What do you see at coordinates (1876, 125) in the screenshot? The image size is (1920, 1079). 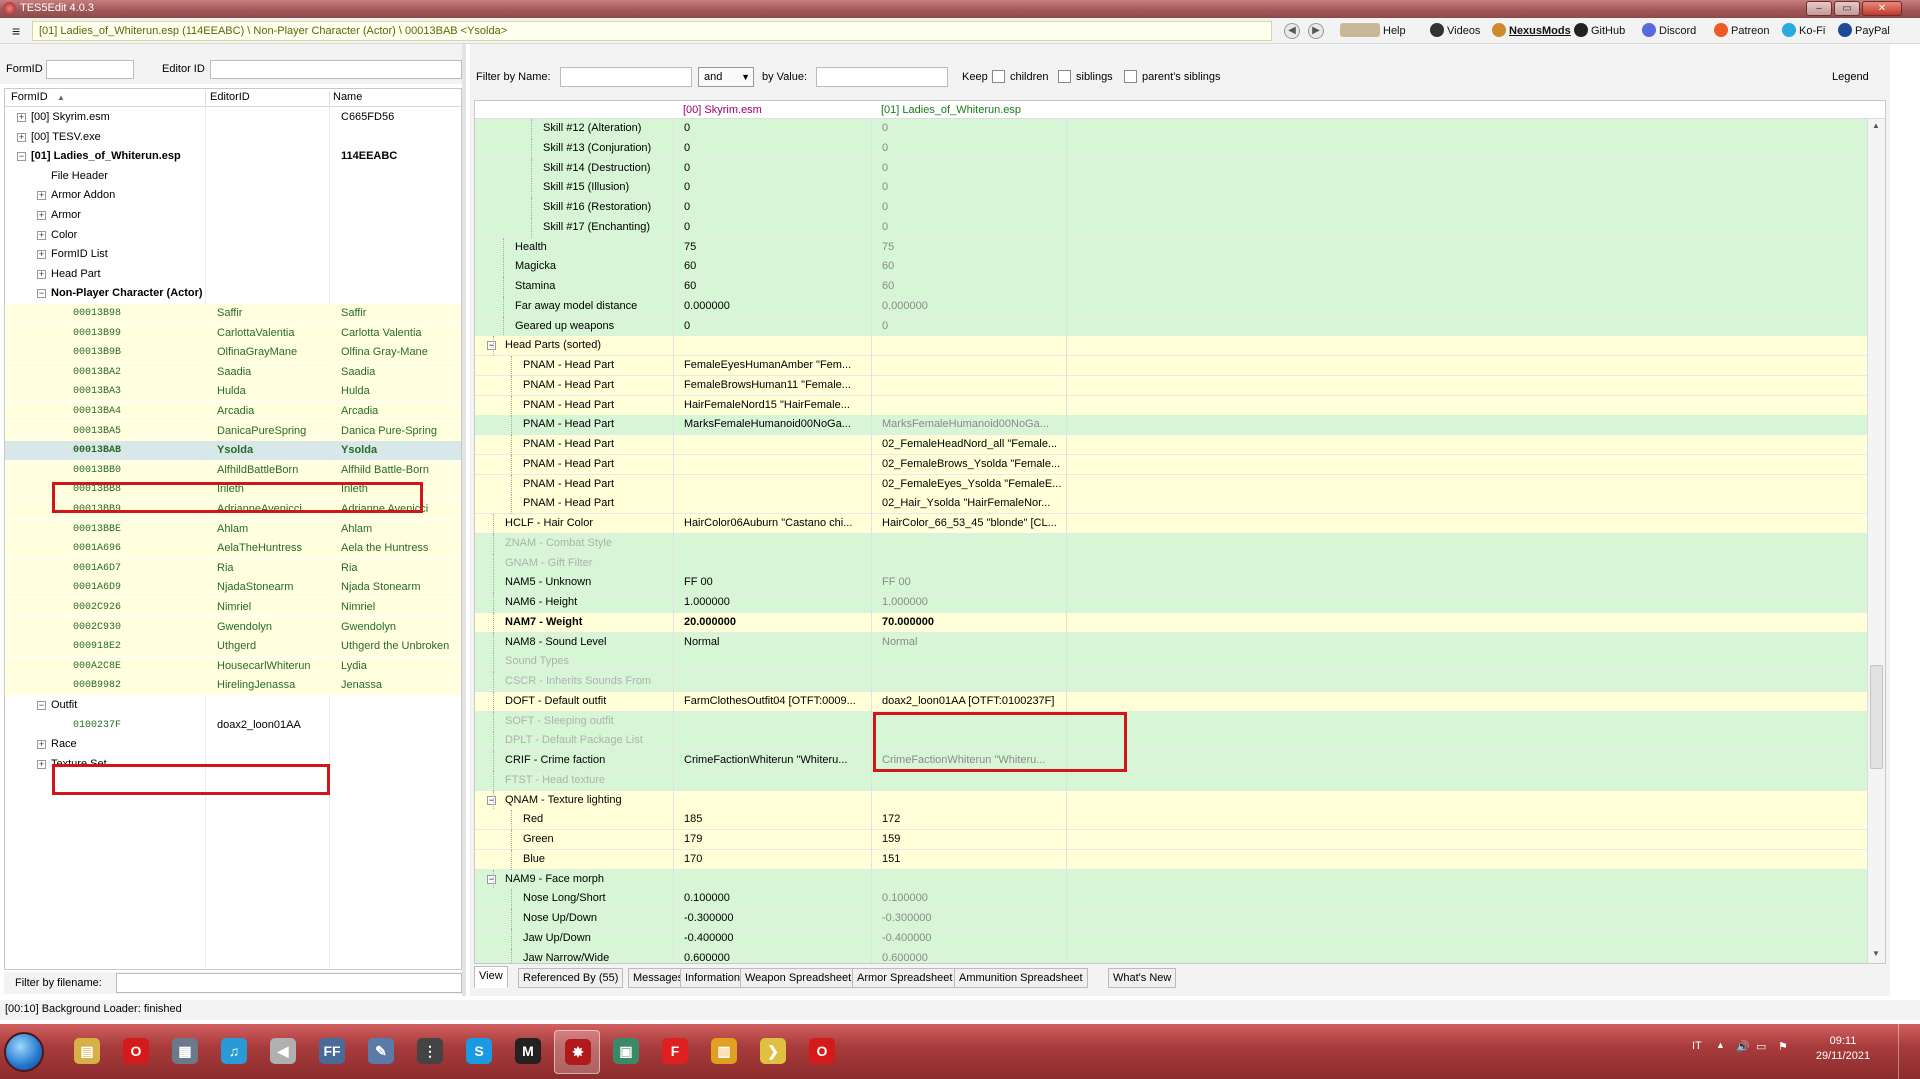 I see `scroll-up-icon: ▲` at bounding box center [1876, 125].